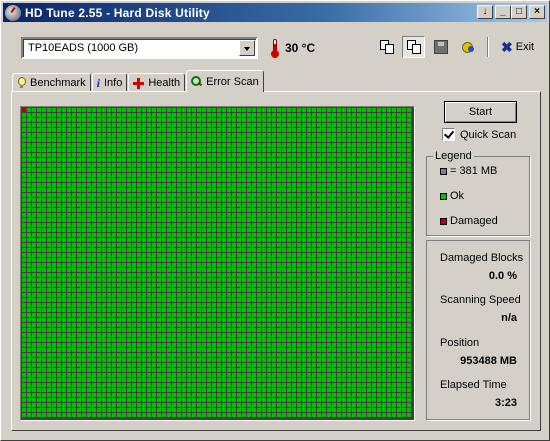 The height and width of the screenshot is (441, 550). Describe the element at coordinates (247, 48) in the screenshot. I see `dropdown-arrow-icon` at that location.